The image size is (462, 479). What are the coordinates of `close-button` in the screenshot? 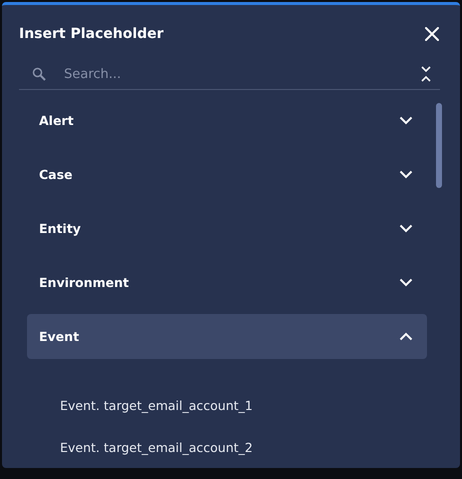 It's located at (432, 34).